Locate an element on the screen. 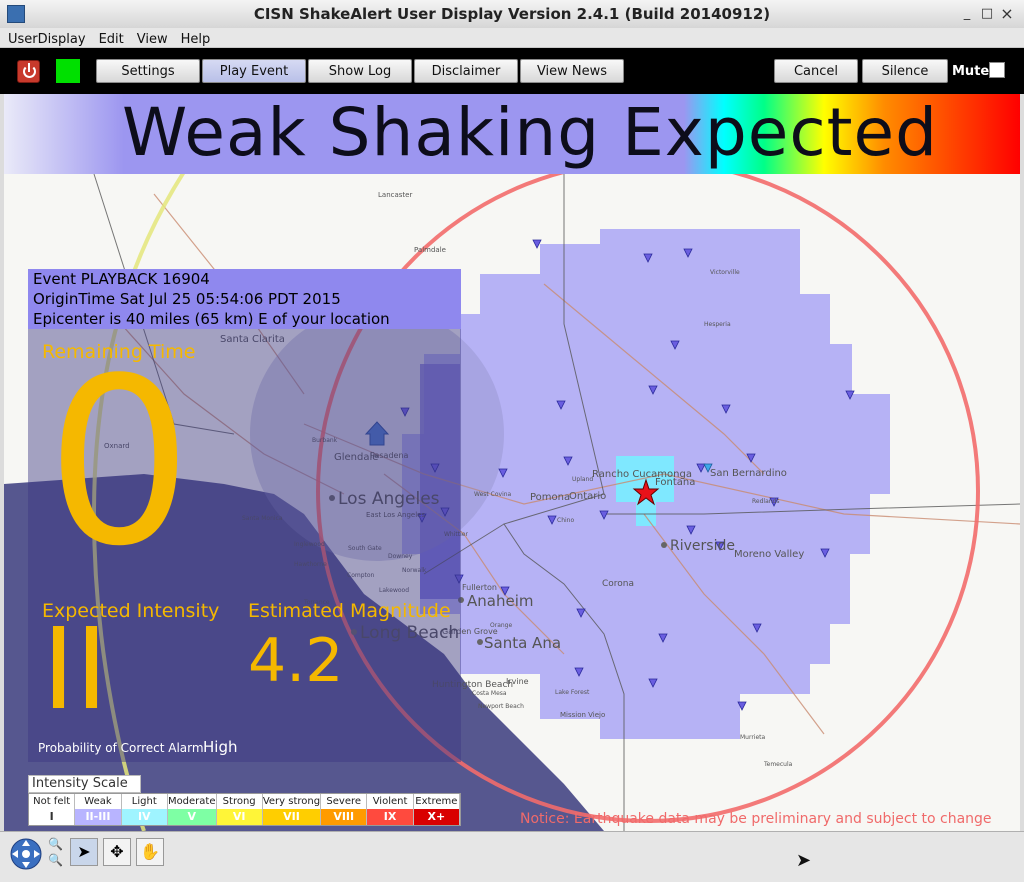  estimated-magnitude-value: 4.2 is located at coordinates (296, 661).